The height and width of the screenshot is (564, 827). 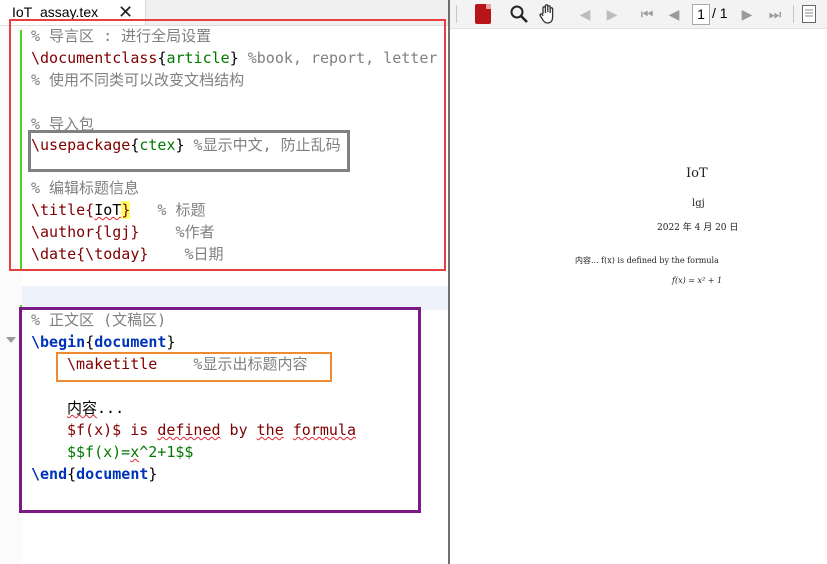 What do you see at coordinates (585, 14) in the screenshot?
I see `back-arrow-icon: ◀` at bounding box center [585, 14].